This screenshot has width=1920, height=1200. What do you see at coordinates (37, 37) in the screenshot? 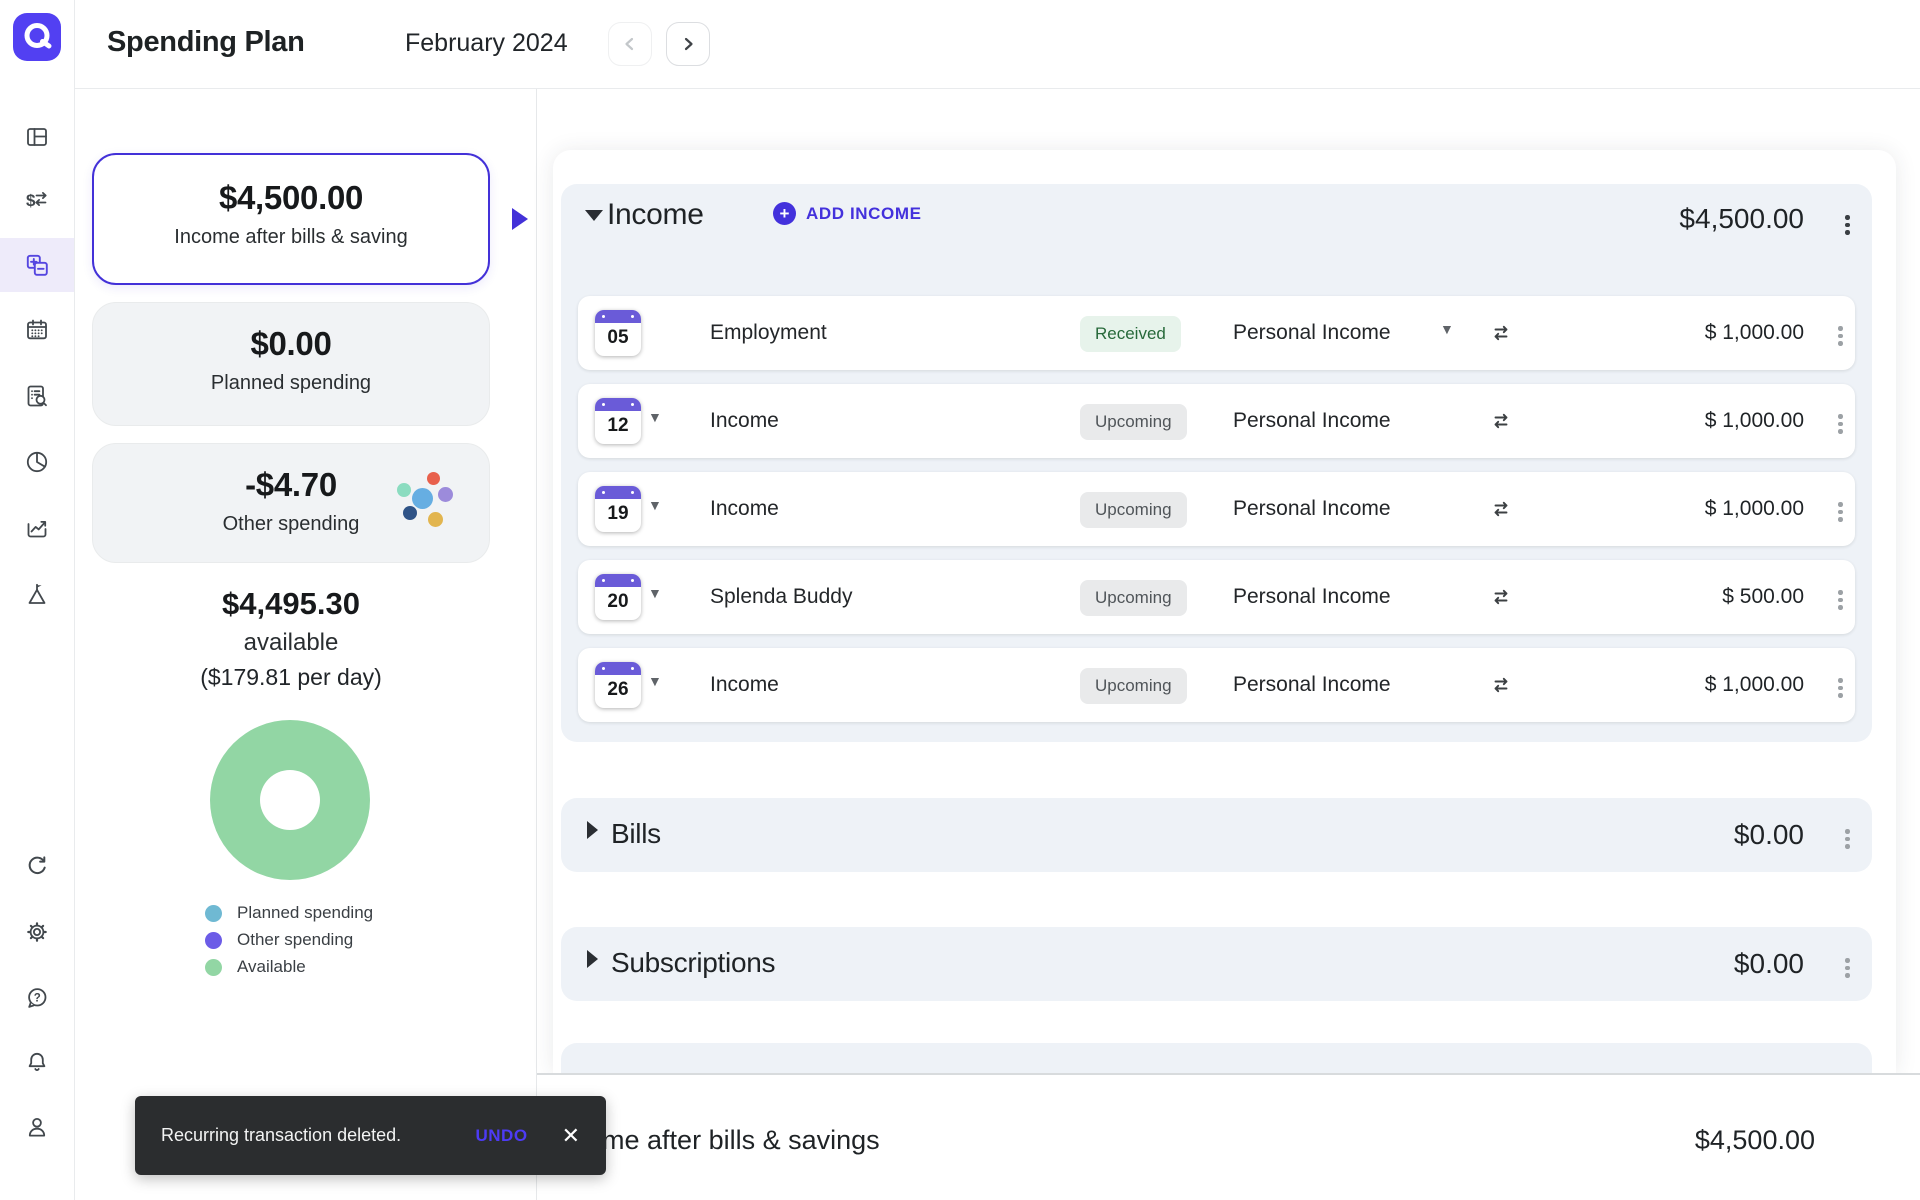
I see `app-logo` at bounding box center [37, 37].